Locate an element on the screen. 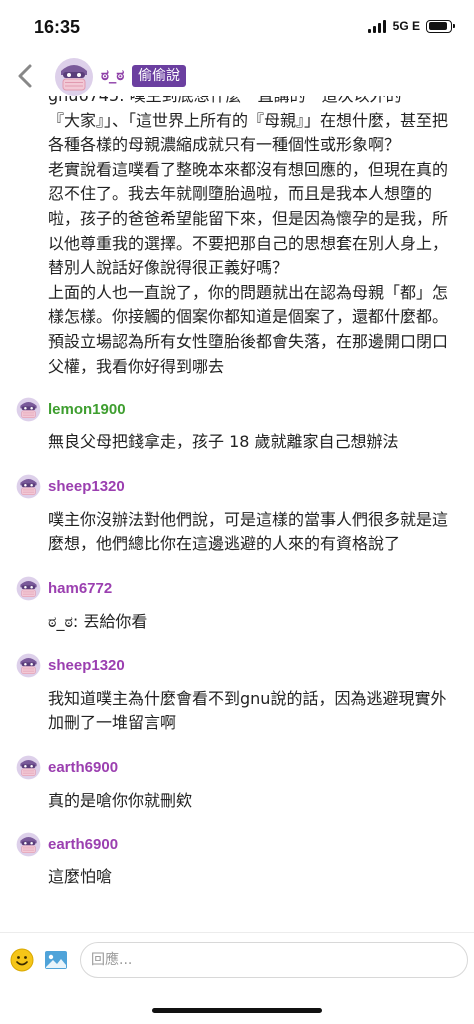 The image size is (474, 1024). response-username: lemon1900 is located at coordinates (87, 409).